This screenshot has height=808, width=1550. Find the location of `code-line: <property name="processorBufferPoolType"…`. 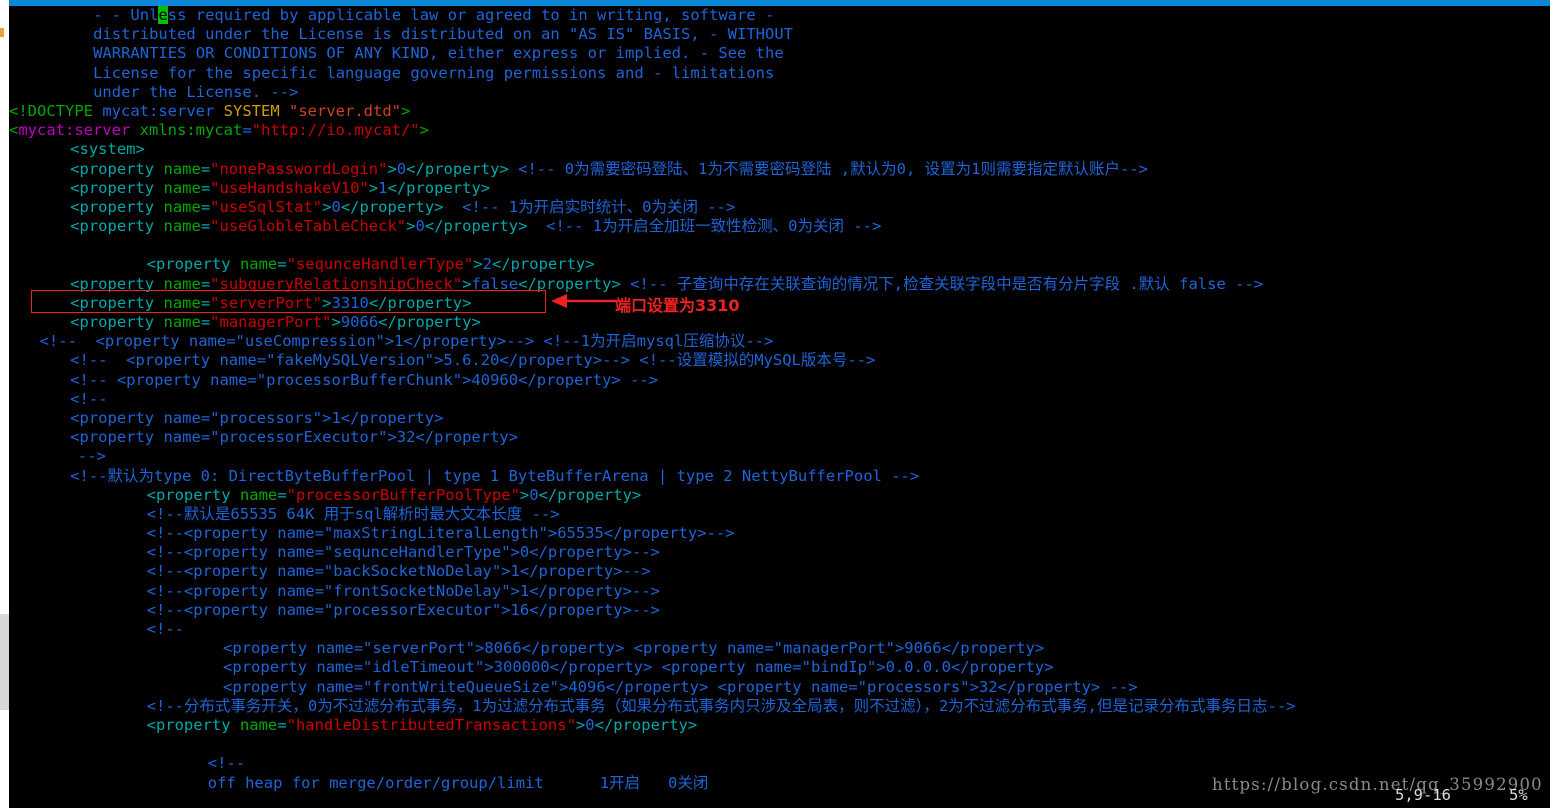

code-line: <property name="processorBufferPoolType"… is located at coordinates (779, 495).